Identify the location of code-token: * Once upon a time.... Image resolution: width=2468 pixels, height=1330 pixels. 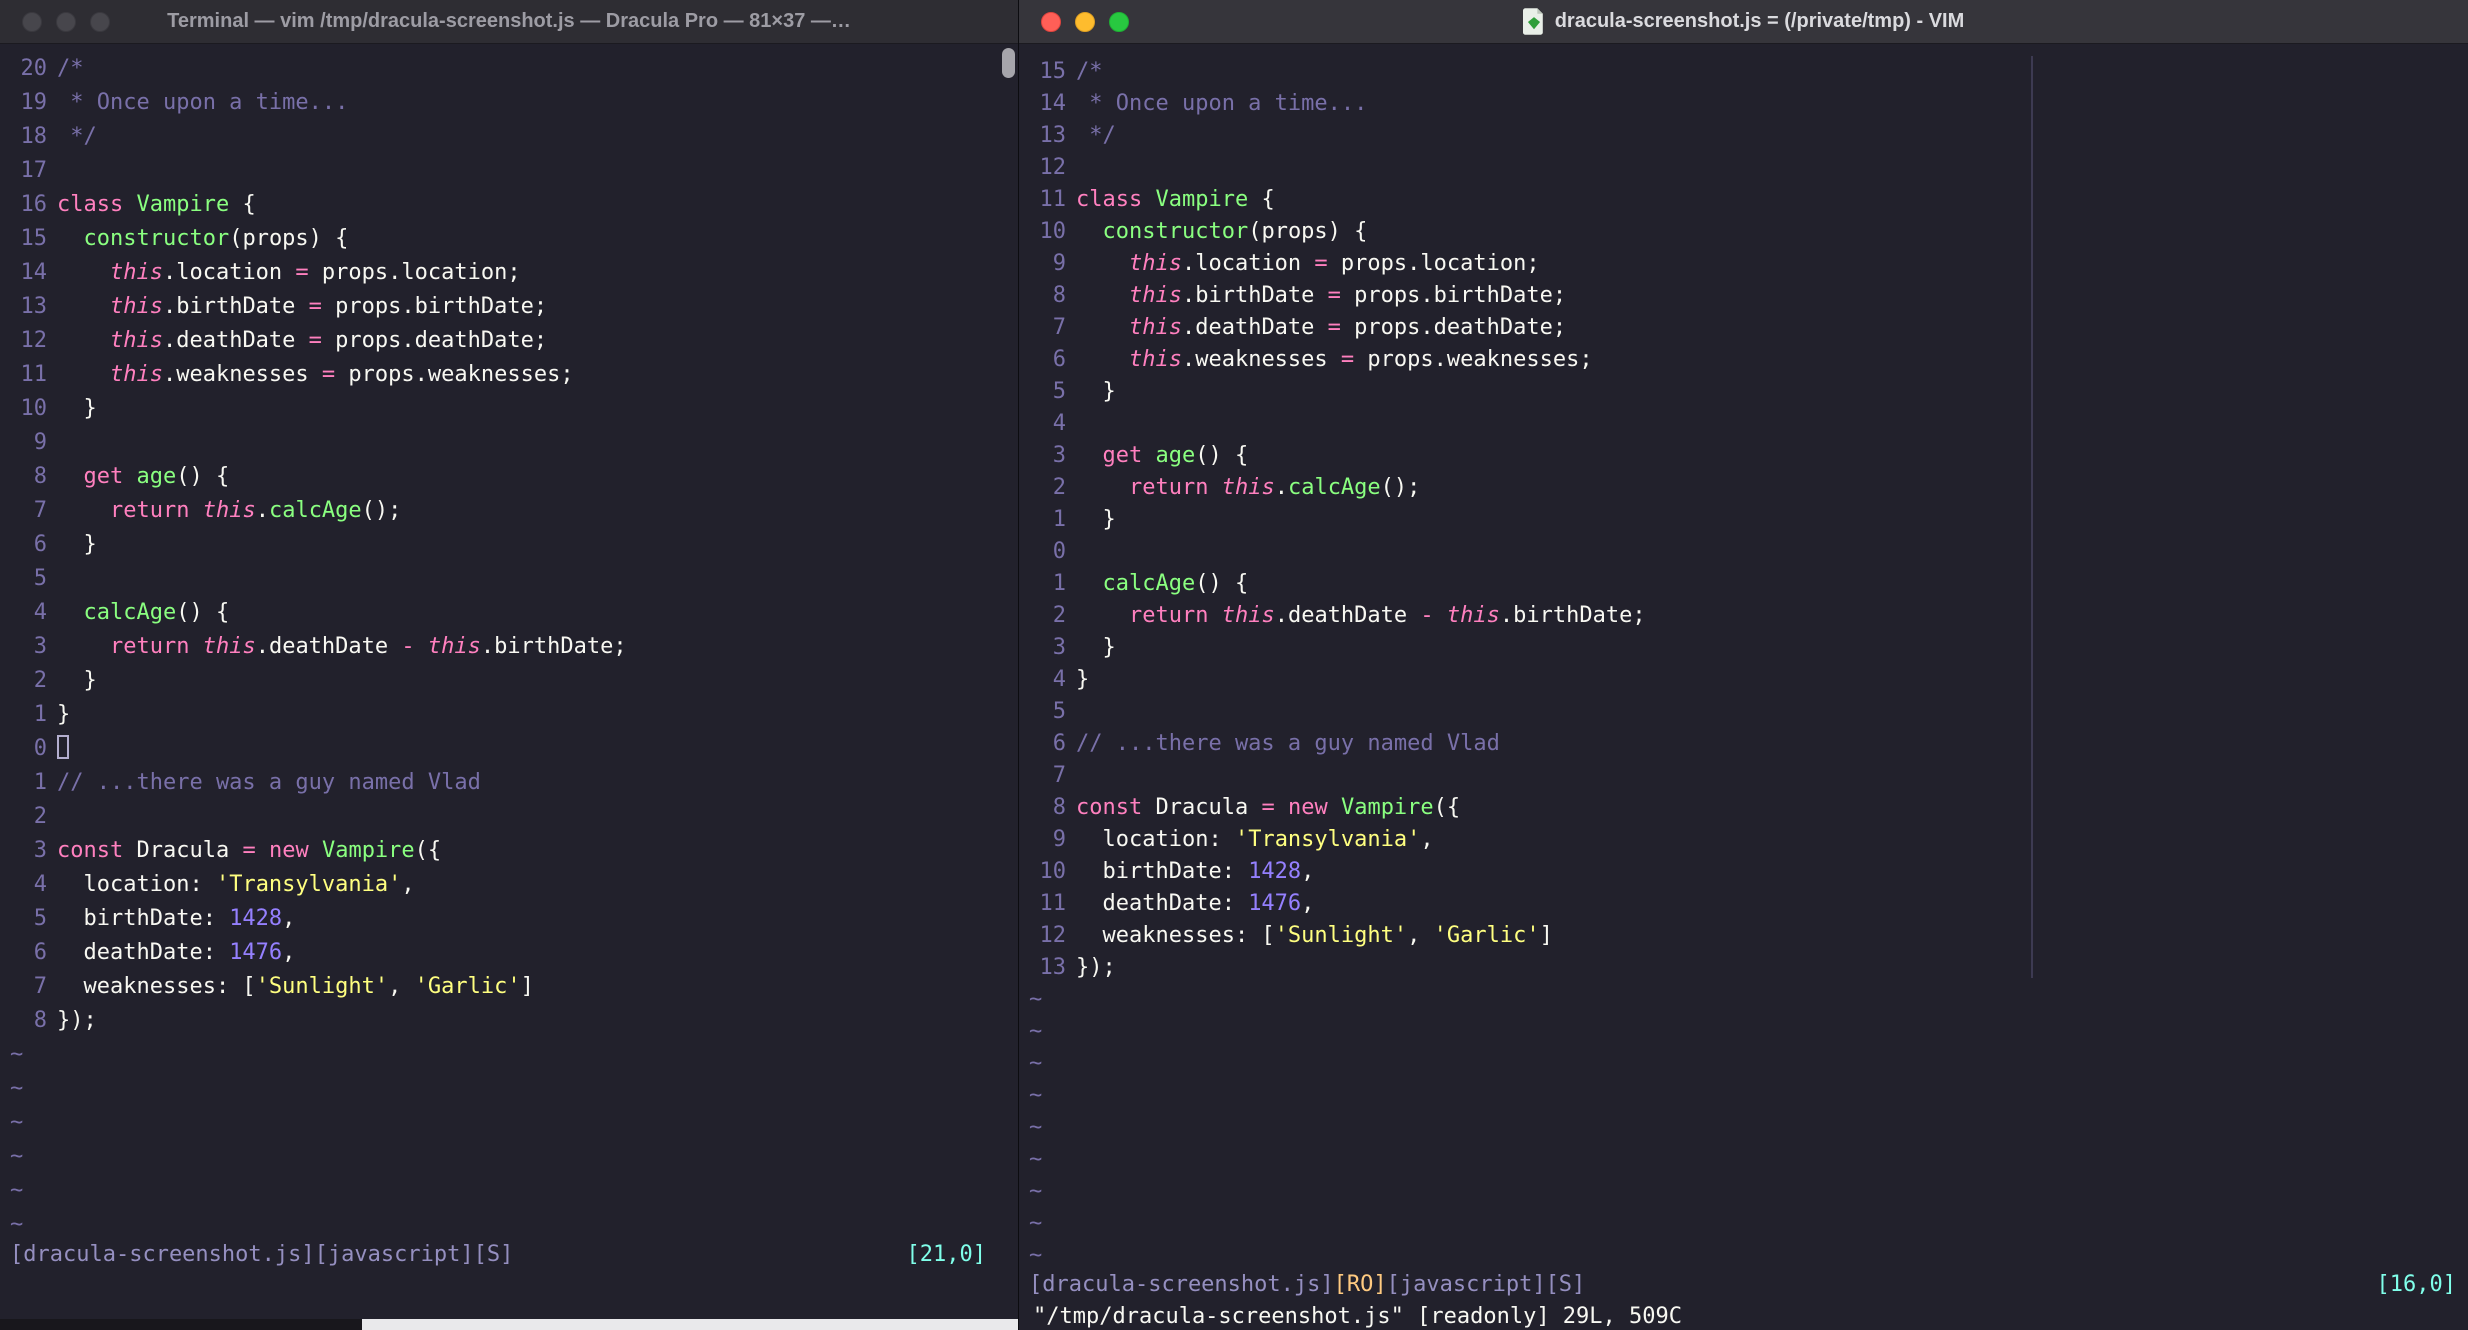
(203, 102).